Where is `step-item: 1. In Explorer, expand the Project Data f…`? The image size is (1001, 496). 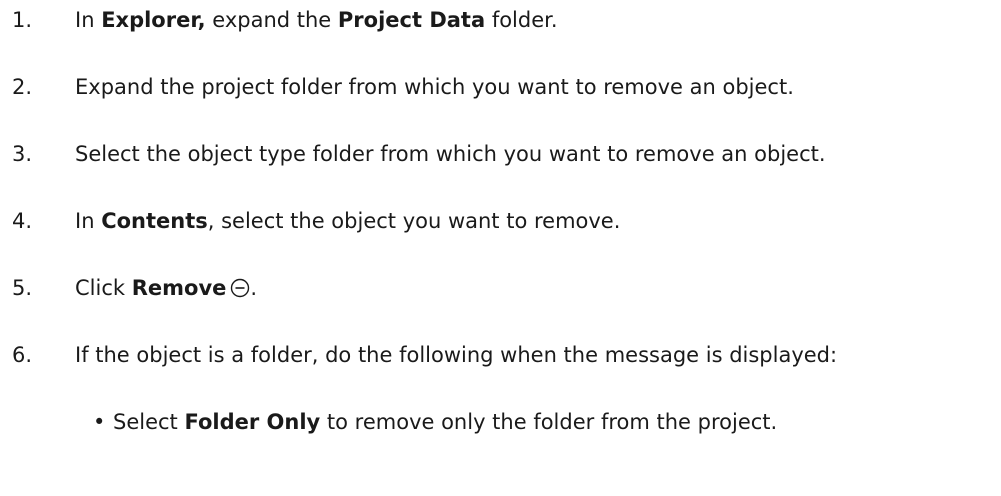
step-item: 1. In Explorer, expand the Project Data f… is located at coordinates (500, 20).